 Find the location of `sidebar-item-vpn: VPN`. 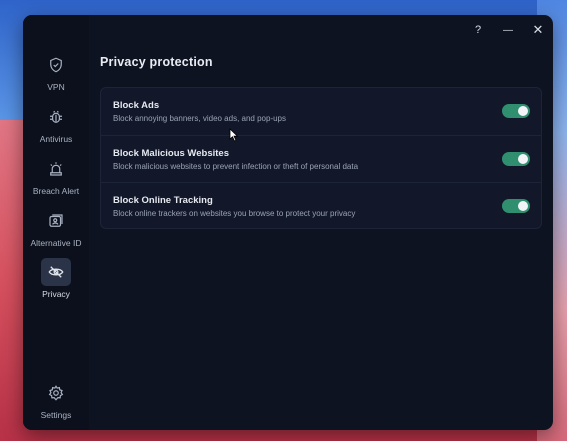

sidebar-item-vpn: VPN is located at coordinates (56, 71).